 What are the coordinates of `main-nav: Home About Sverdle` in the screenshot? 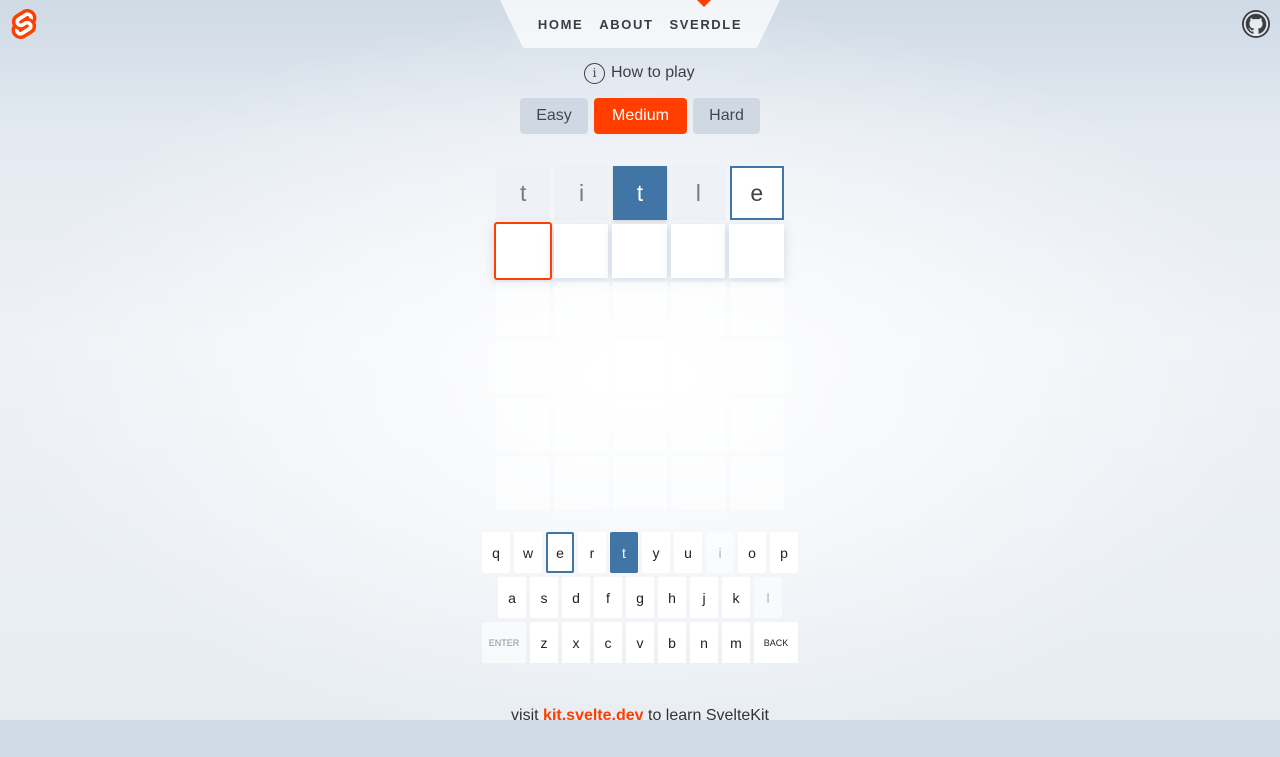 It's located at (640, 24).